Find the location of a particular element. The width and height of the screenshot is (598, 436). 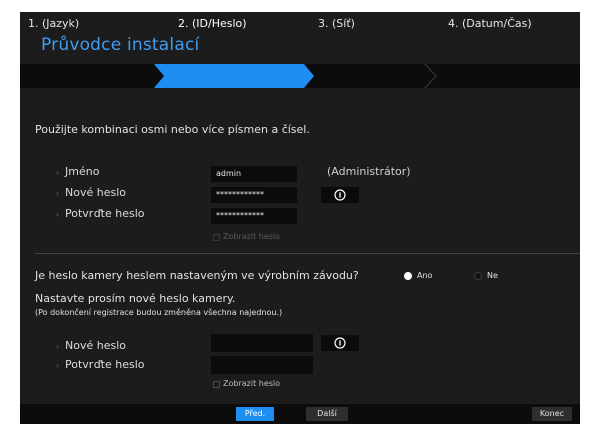

password-info-button is located at coordinates (340, 195).